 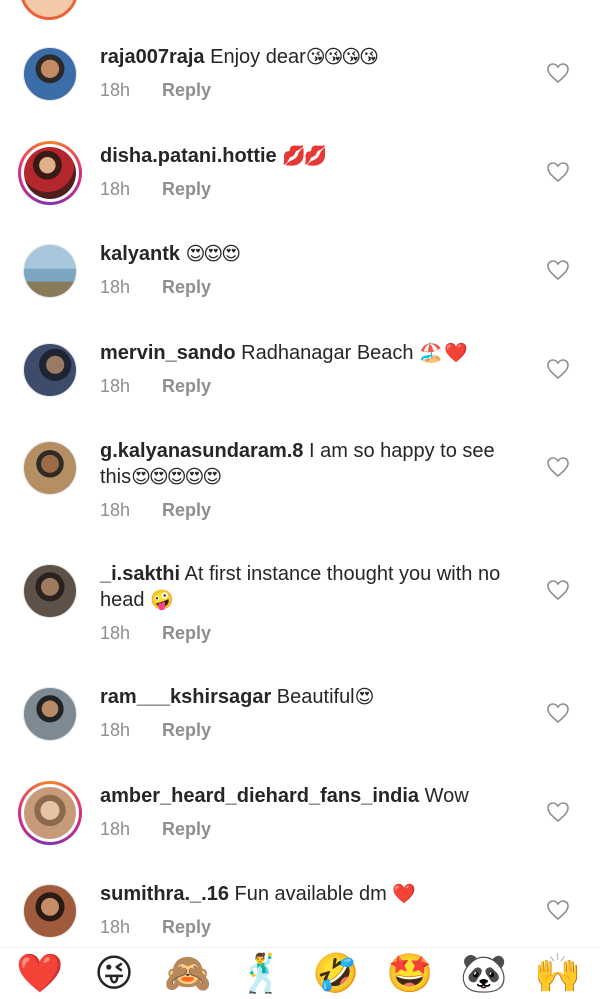 I want to click on comment-emoji: 🏖️ ❤️, so click(x=443, y=353).